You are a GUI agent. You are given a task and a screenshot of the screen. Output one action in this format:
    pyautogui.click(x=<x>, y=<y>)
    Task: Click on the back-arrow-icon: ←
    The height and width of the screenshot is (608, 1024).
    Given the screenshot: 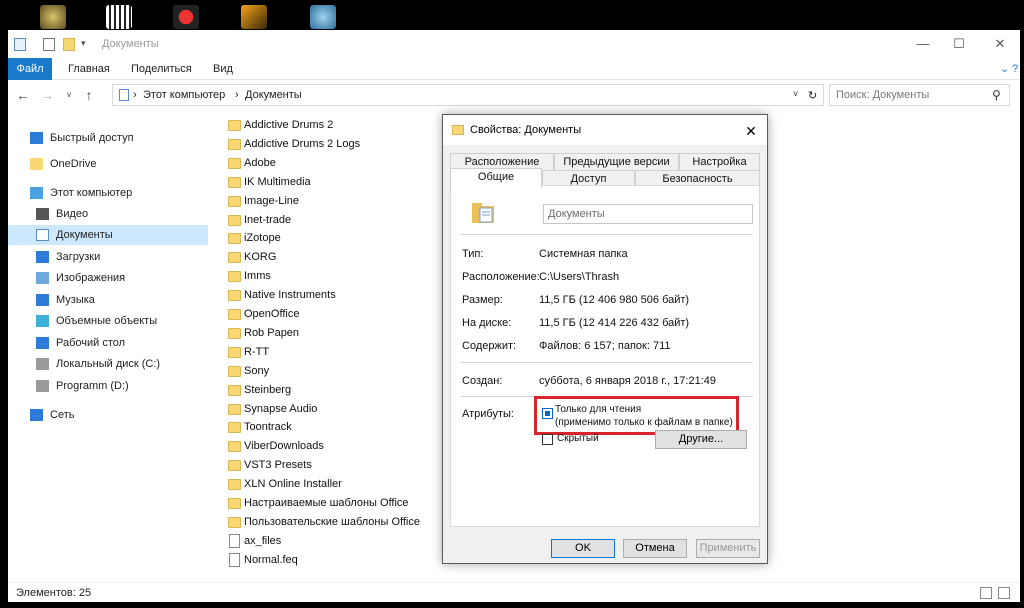 What is the action you would take?
    pyautogui.click(x=23, y=95)
    